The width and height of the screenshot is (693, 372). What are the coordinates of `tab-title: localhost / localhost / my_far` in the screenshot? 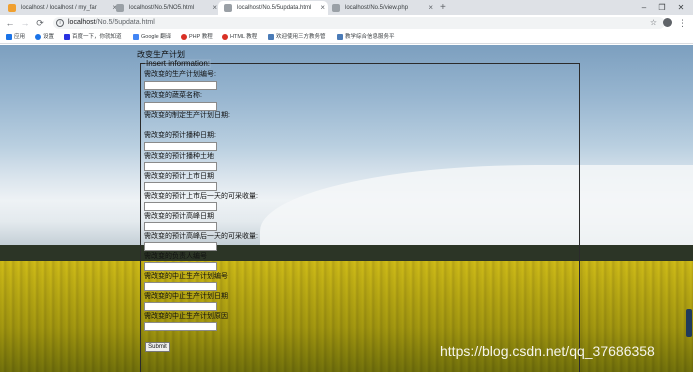 It's located at (59, 8).